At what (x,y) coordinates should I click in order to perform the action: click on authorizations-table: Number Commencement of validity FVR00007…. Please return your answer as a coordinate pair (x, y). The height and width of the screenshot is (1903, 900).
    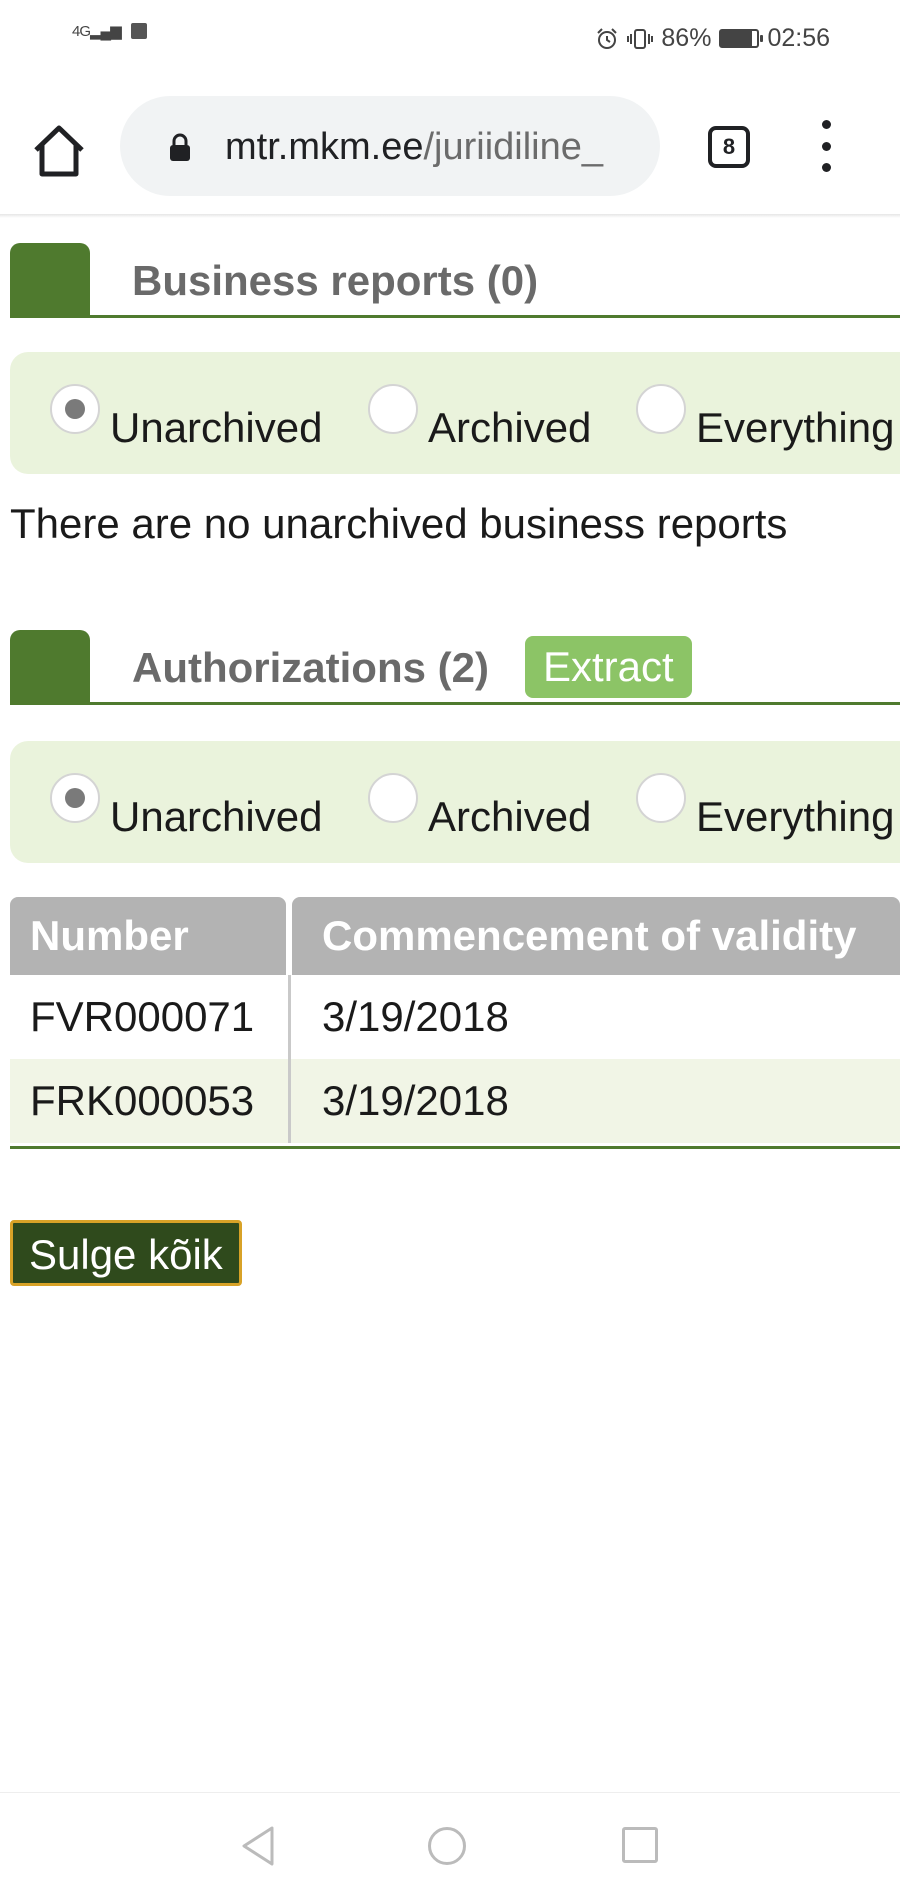
    Looking at the image, I should click on (455, 1023).